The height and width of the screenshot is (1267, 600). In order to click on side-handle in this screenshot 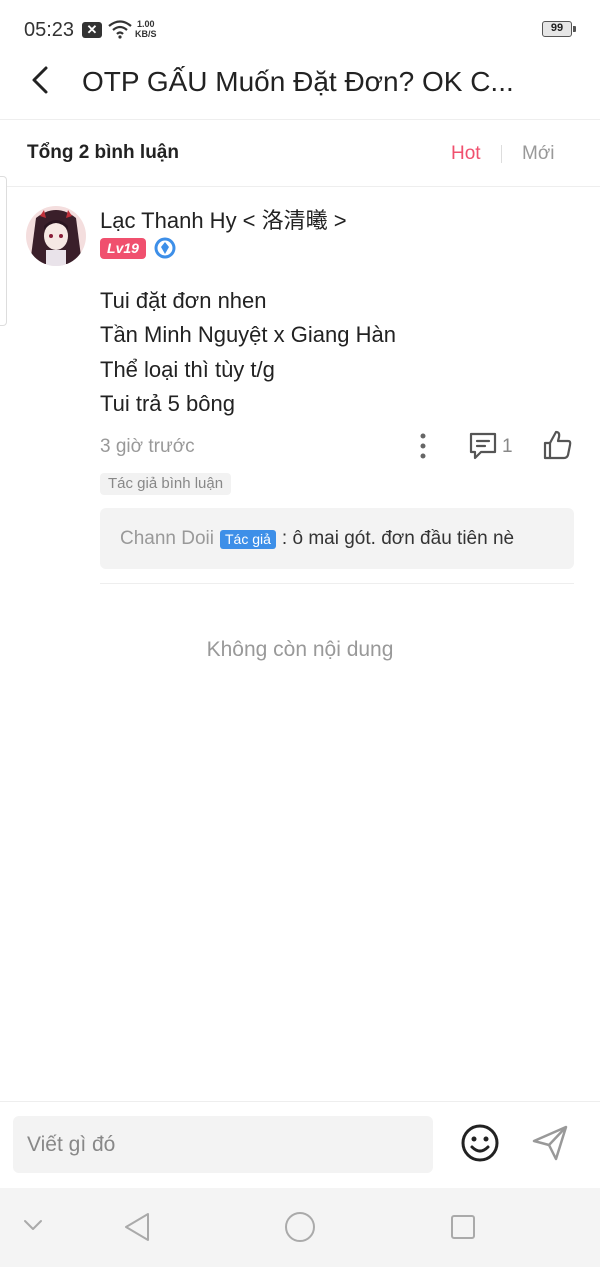, I will do `click(3, 251)`.